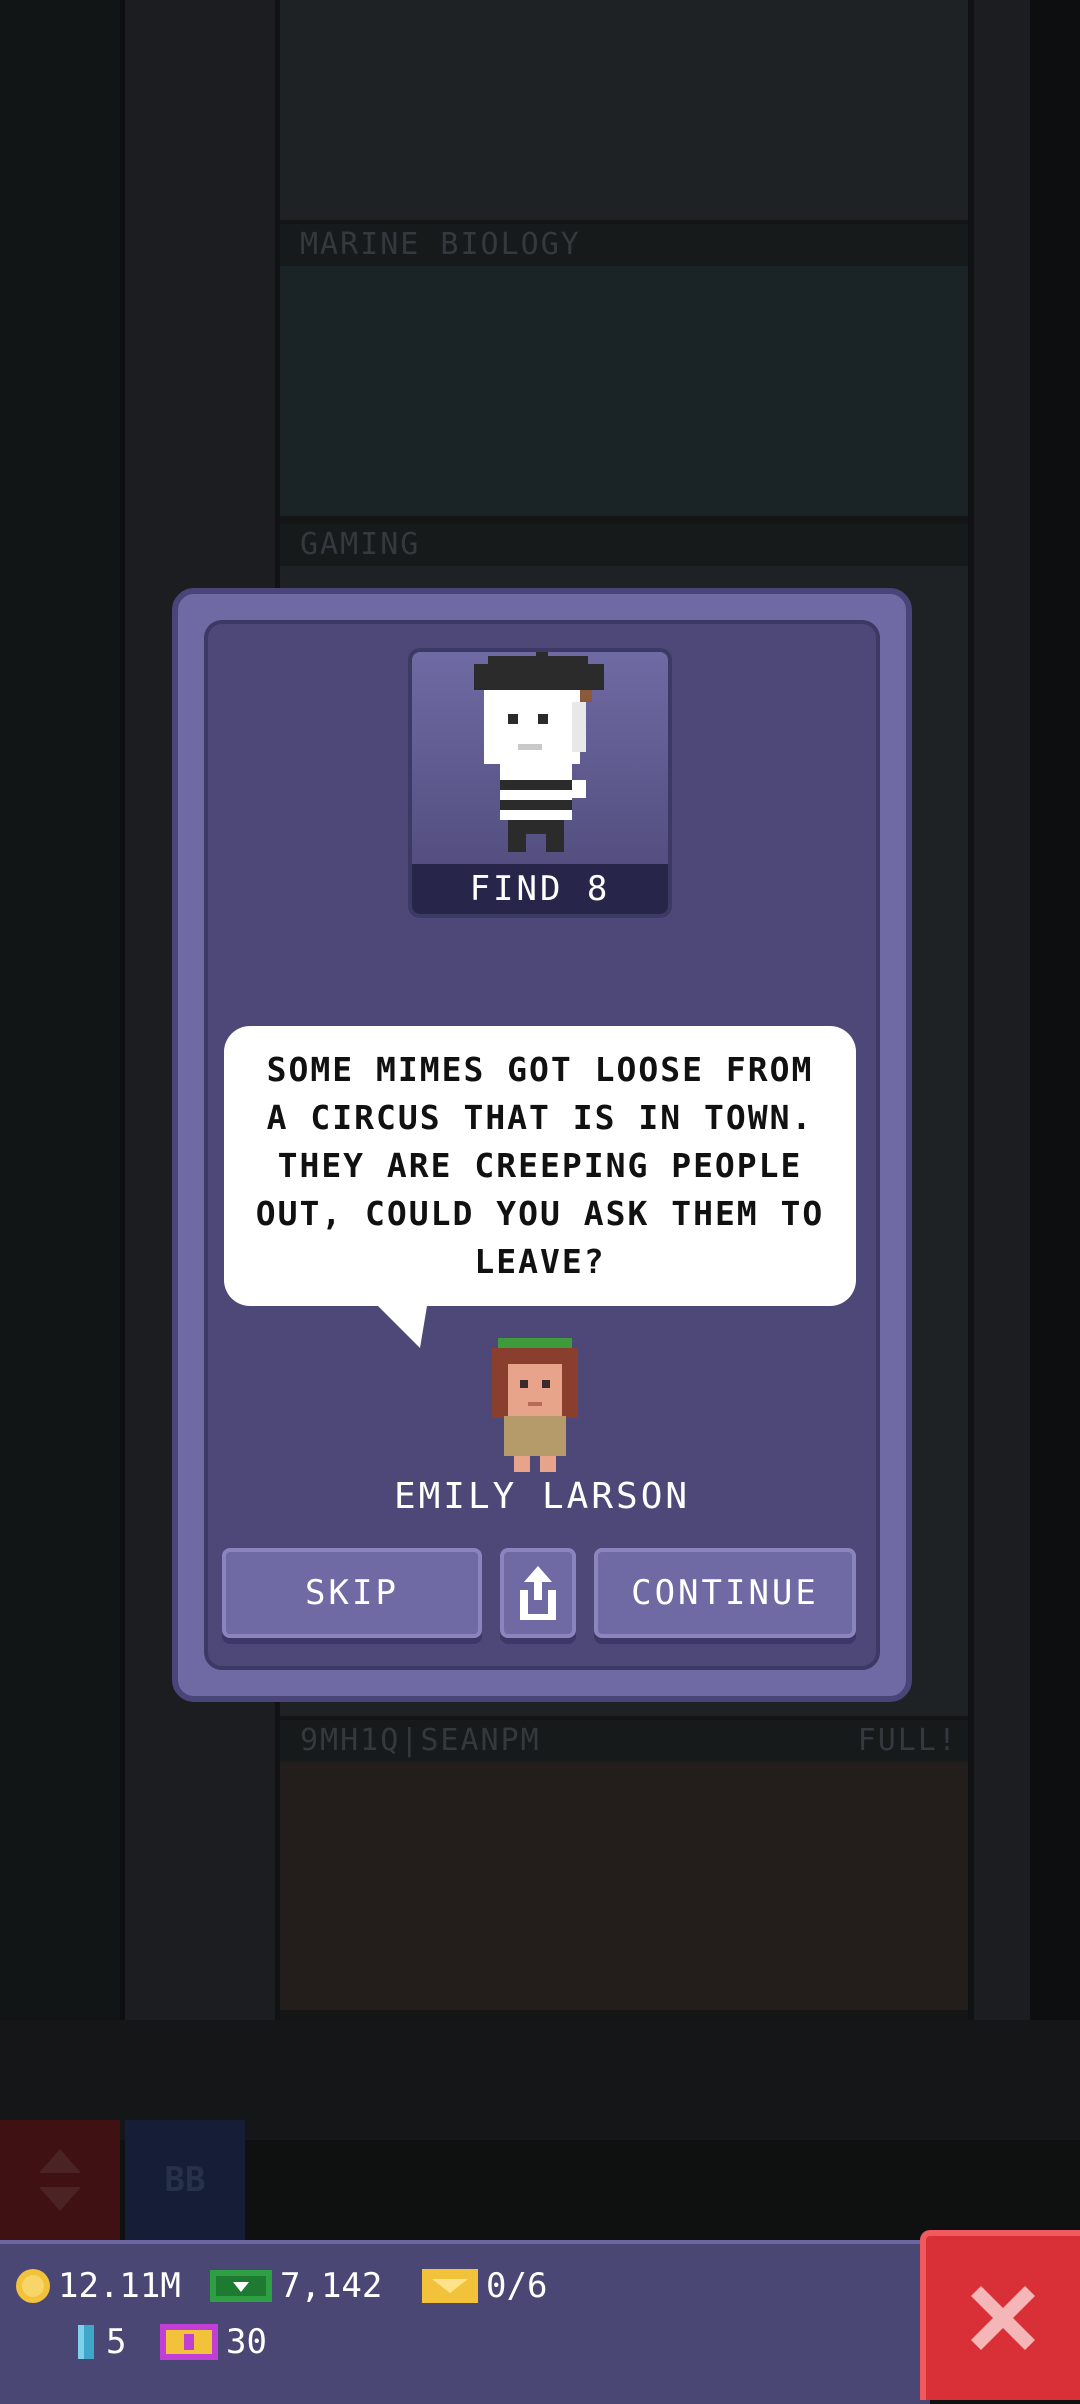 This screenshot has width=1080, height=2404. Describe the element at coordinates (1003, 2318) in the screenshot. I see `close-icon` at that location.